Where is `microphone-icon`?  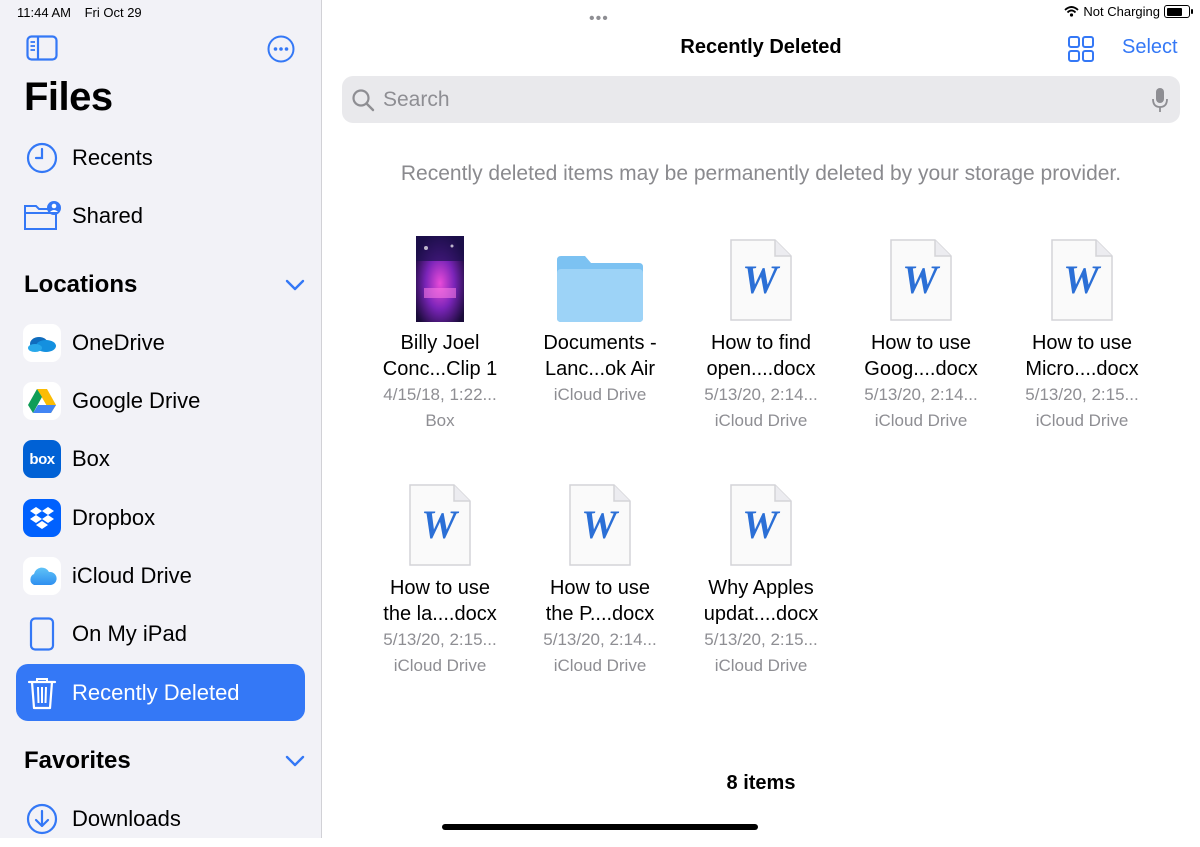
microphone-icon is located at coordinates (1160, 100).